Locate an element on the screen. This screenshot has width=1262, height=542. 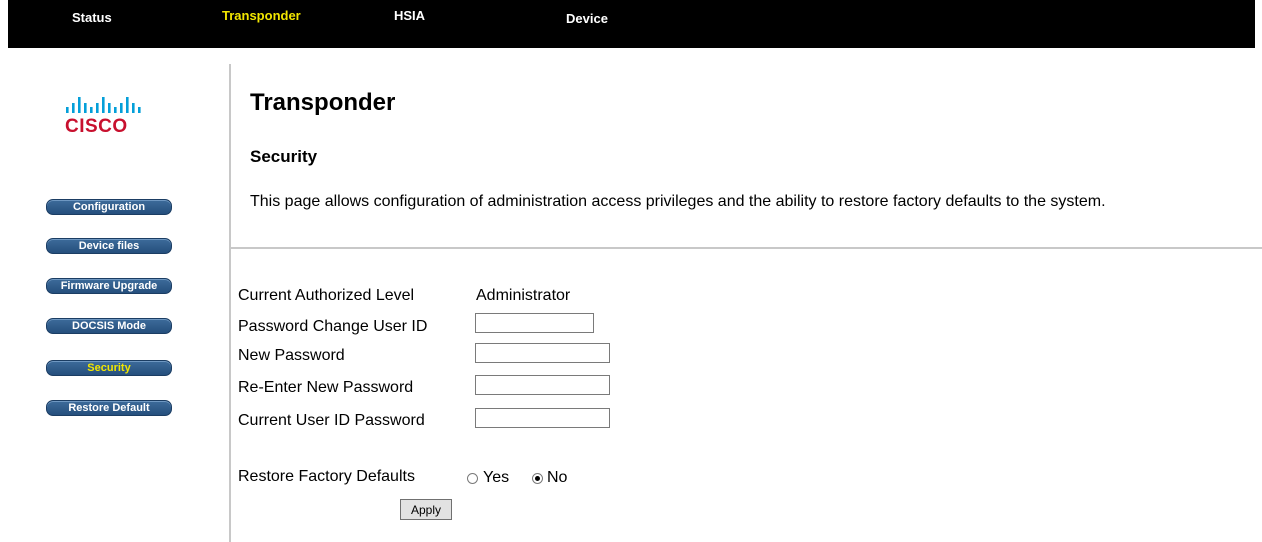
nav-tab-status: Status is located at coordinates (92, 18).